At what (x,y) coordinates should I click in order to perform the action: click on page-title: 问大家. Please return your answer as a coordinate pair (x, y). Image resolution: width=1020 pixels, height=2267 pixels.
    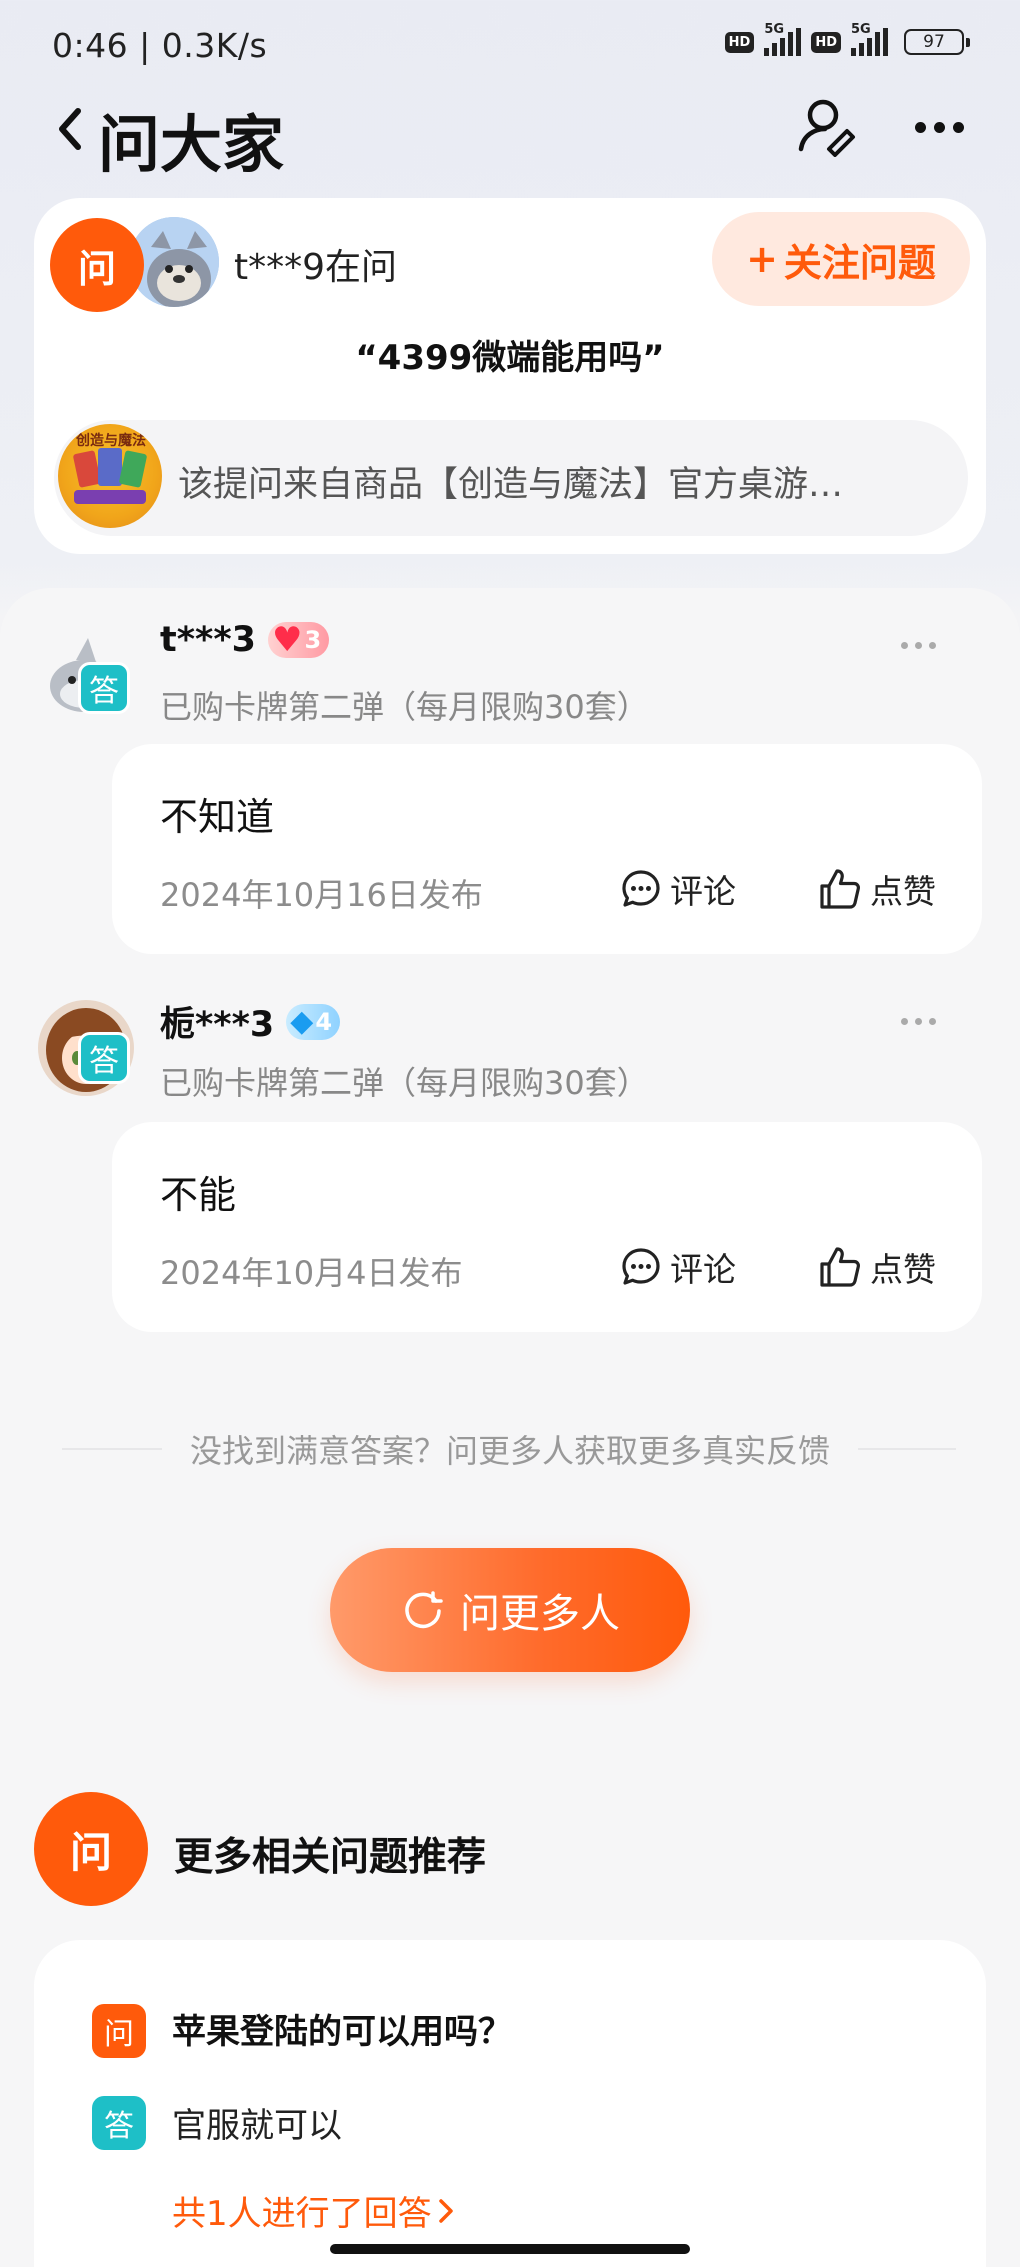
    Looking at the image, I should click on (191, 144).